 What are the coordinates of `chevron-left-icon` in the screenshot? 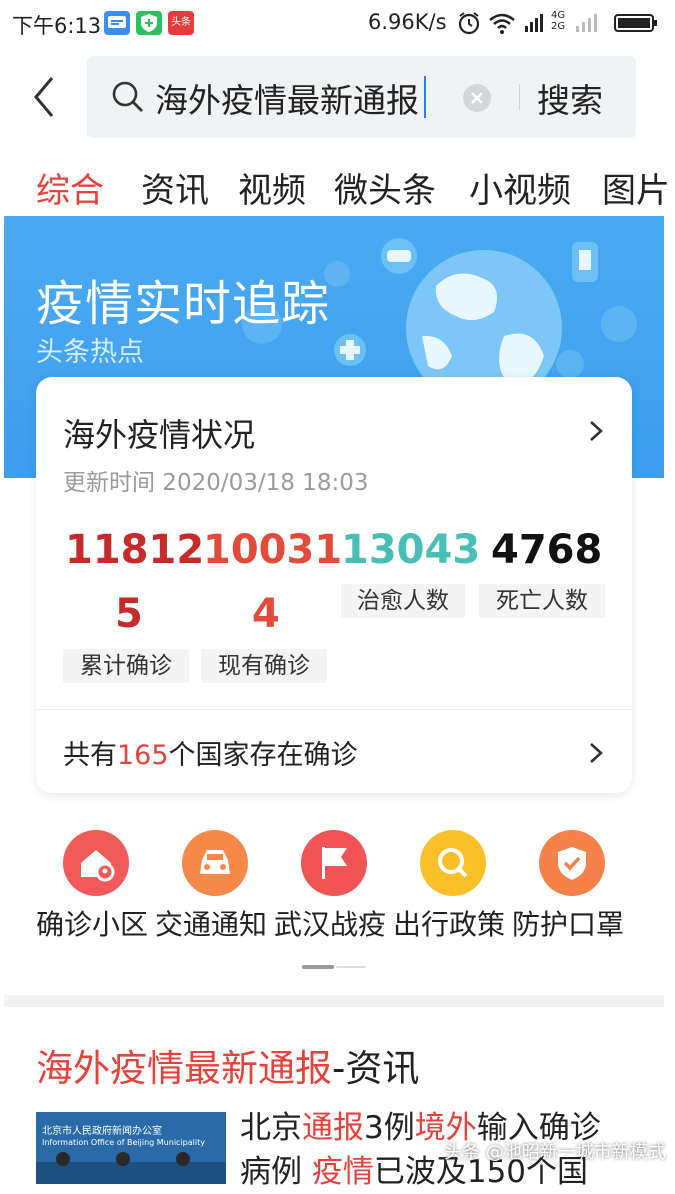 It's located at (44, 97).